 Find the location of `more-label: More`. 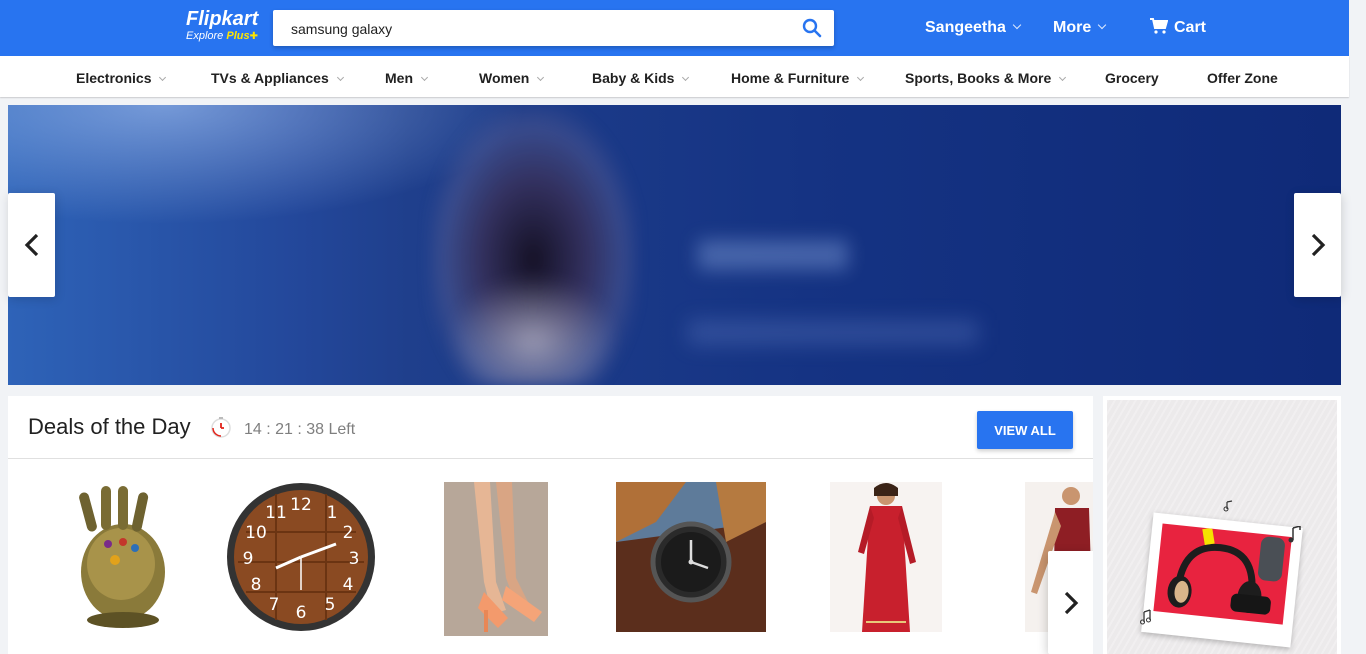

more-label: More is located at coordinates (1072, 27).